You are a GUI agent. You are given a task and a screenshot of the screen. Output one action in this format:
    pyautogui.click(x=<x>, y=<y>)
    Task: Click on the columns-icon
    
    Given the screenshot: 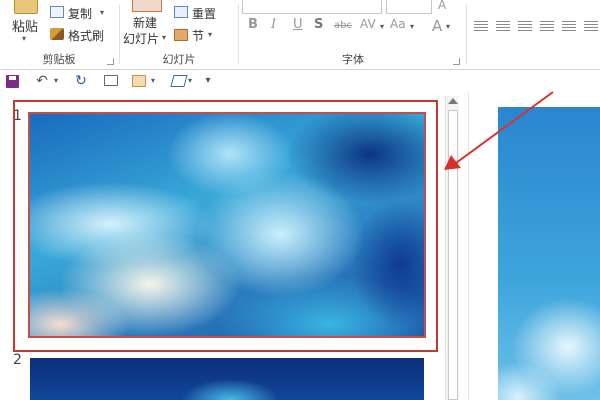 What is the action you would take?
    pyautogui.click(x=591, y=26)
    